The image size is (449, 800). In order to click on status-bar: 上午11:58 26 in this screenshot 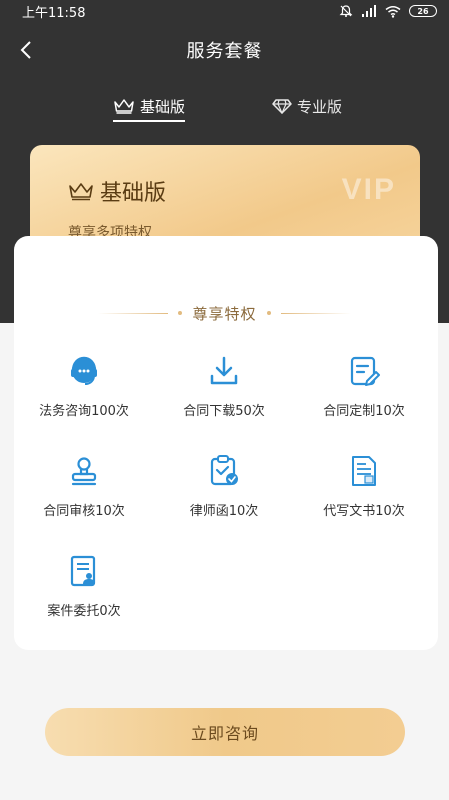, I will do `click(224, 11)`.